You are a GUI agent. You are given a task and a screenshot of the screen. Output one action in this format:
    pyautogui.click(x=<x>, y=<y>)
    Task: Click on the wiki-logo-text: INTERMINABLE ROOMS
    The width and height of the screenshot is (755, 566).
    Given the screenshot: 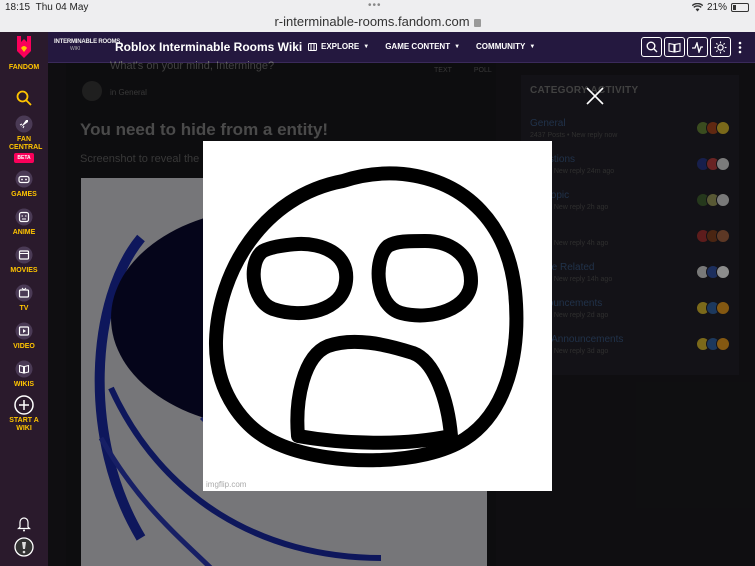 What is the action you would take?
    pyautogui.click(x=87, y=42)
    